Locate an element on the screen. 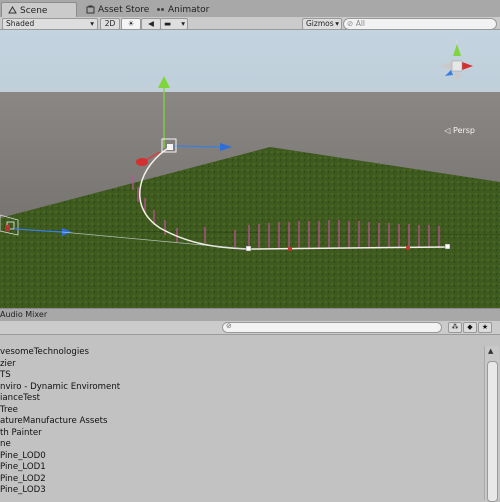  filter-icon: ⁂ is located at coordinates (455, 327).